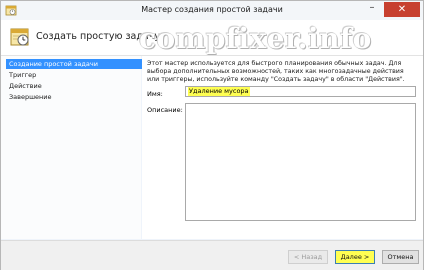  I want to click on window-title: Мастер создания простой задачи, so click(212, 9).